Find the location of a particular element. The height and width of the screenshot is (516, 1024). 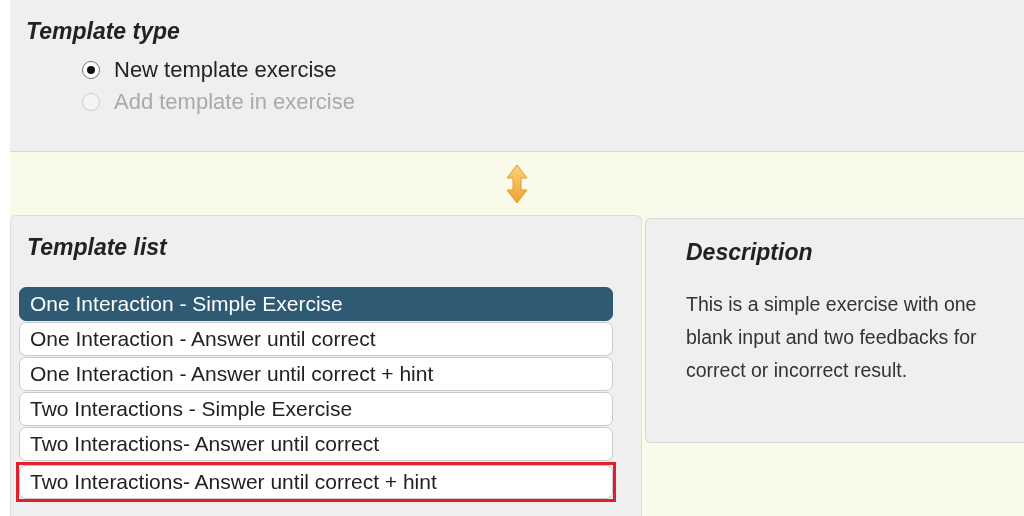

section-heading: Template list is located at coordinates (98, 247).